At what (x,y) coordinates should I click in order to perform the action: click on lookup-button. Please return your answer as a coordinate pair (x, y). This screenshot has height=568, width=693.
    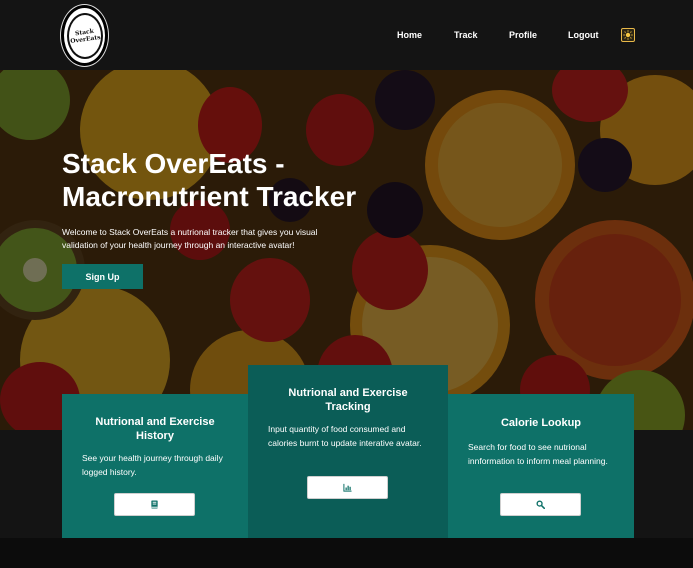
    Looking at the image, I should click on (540, 504).